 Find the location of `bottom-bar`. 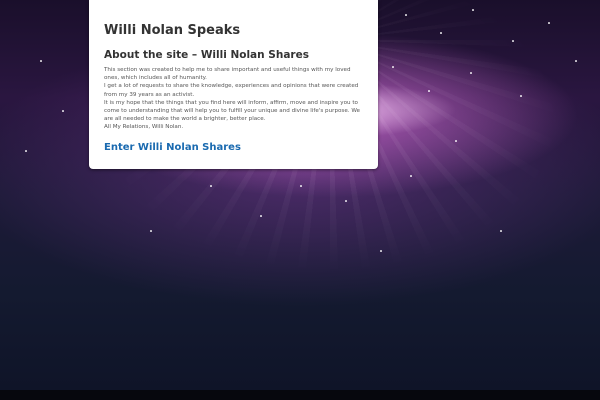

bottom-bar is located at coordinates (300, 395).